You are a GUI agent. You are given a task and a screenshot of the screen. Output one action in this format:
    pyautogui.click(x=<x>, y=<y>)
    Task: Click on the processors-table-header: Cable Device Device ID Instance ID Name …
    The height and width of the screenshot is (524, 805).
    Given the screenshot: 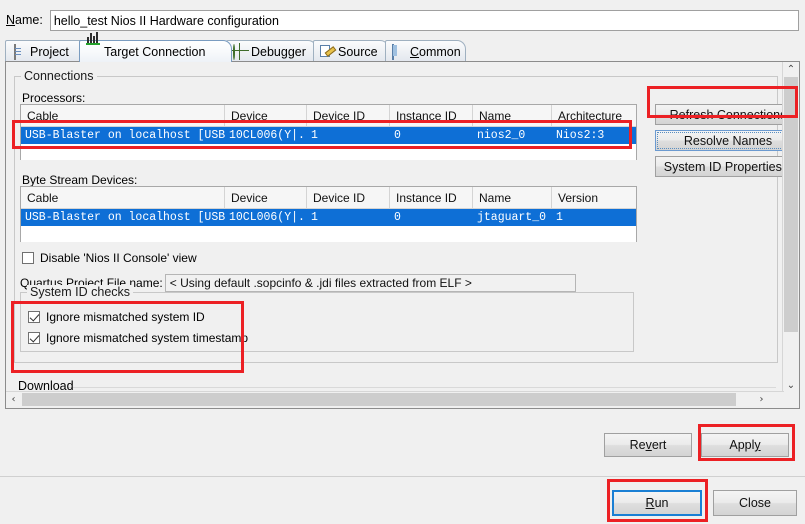 What is the action you would take?
    pyautogui.click(x=328, y=116)
    